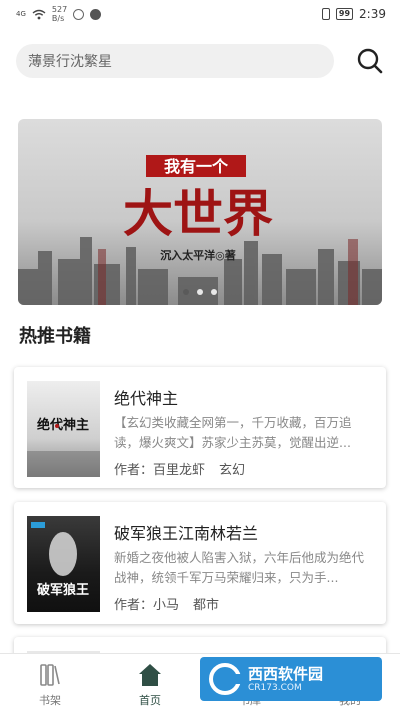 This screenshot has width=400, height=711. I want to click on book-meta: 作者：百里龙虾 玄幻, so click(179, 468).